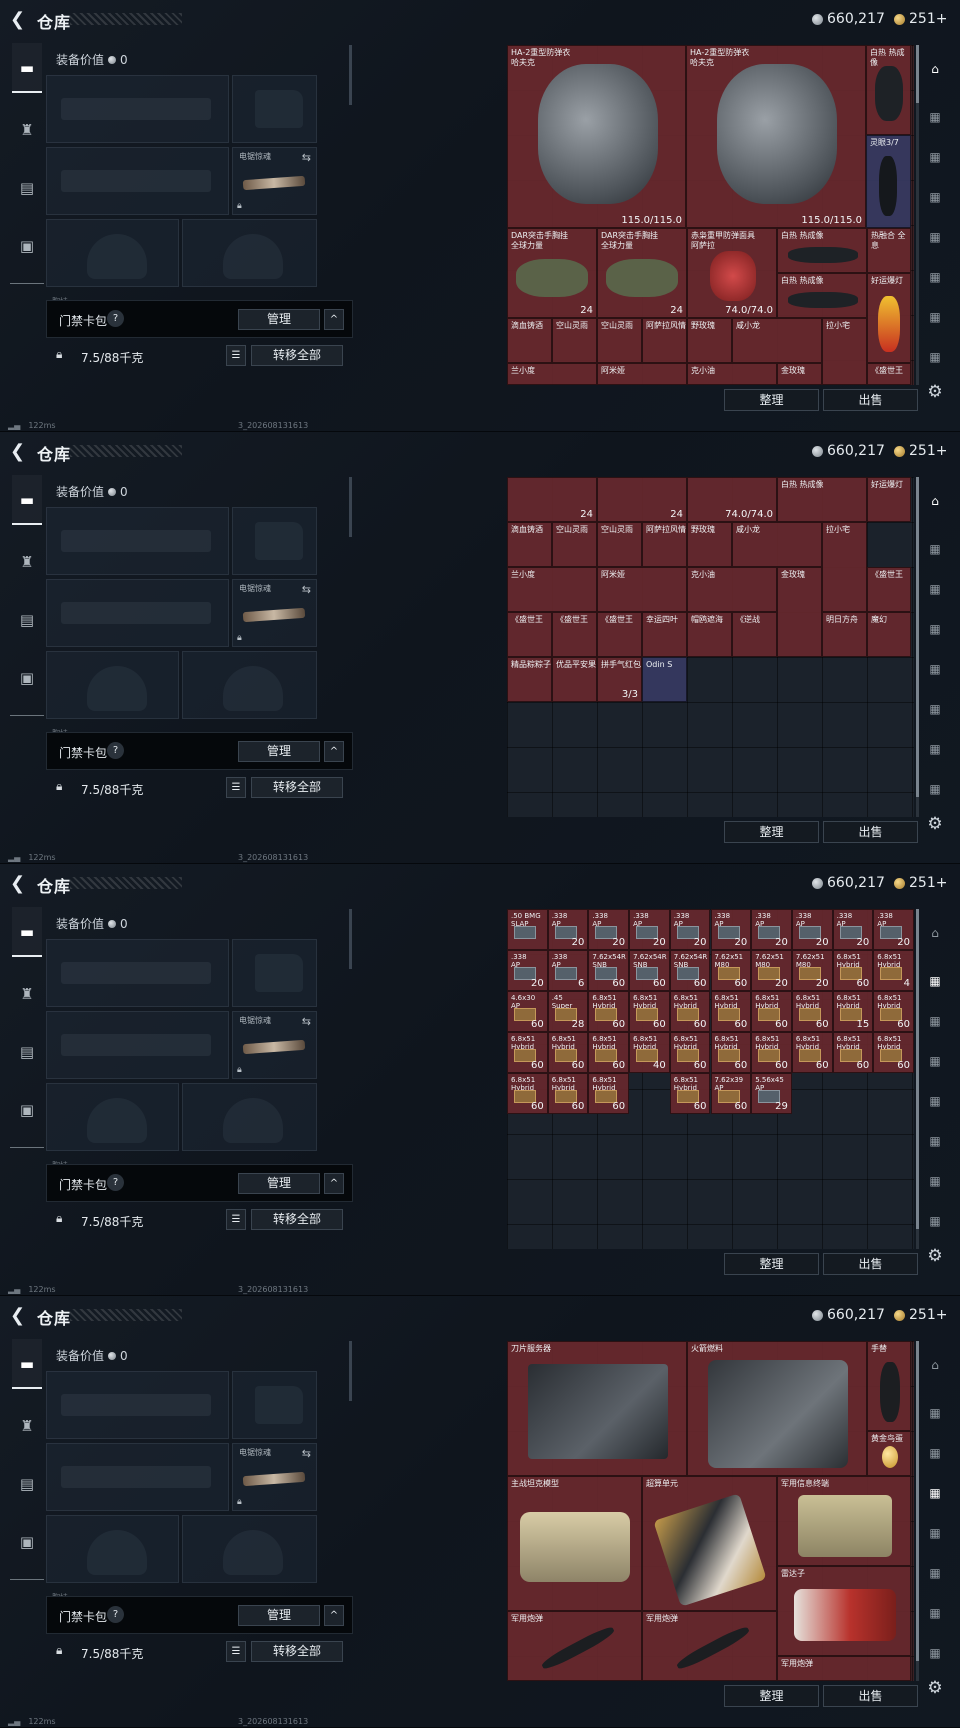 The width and height of the screenshot is (960, 1728). I want to click on item-watch: 手替, so click(889, 1386).